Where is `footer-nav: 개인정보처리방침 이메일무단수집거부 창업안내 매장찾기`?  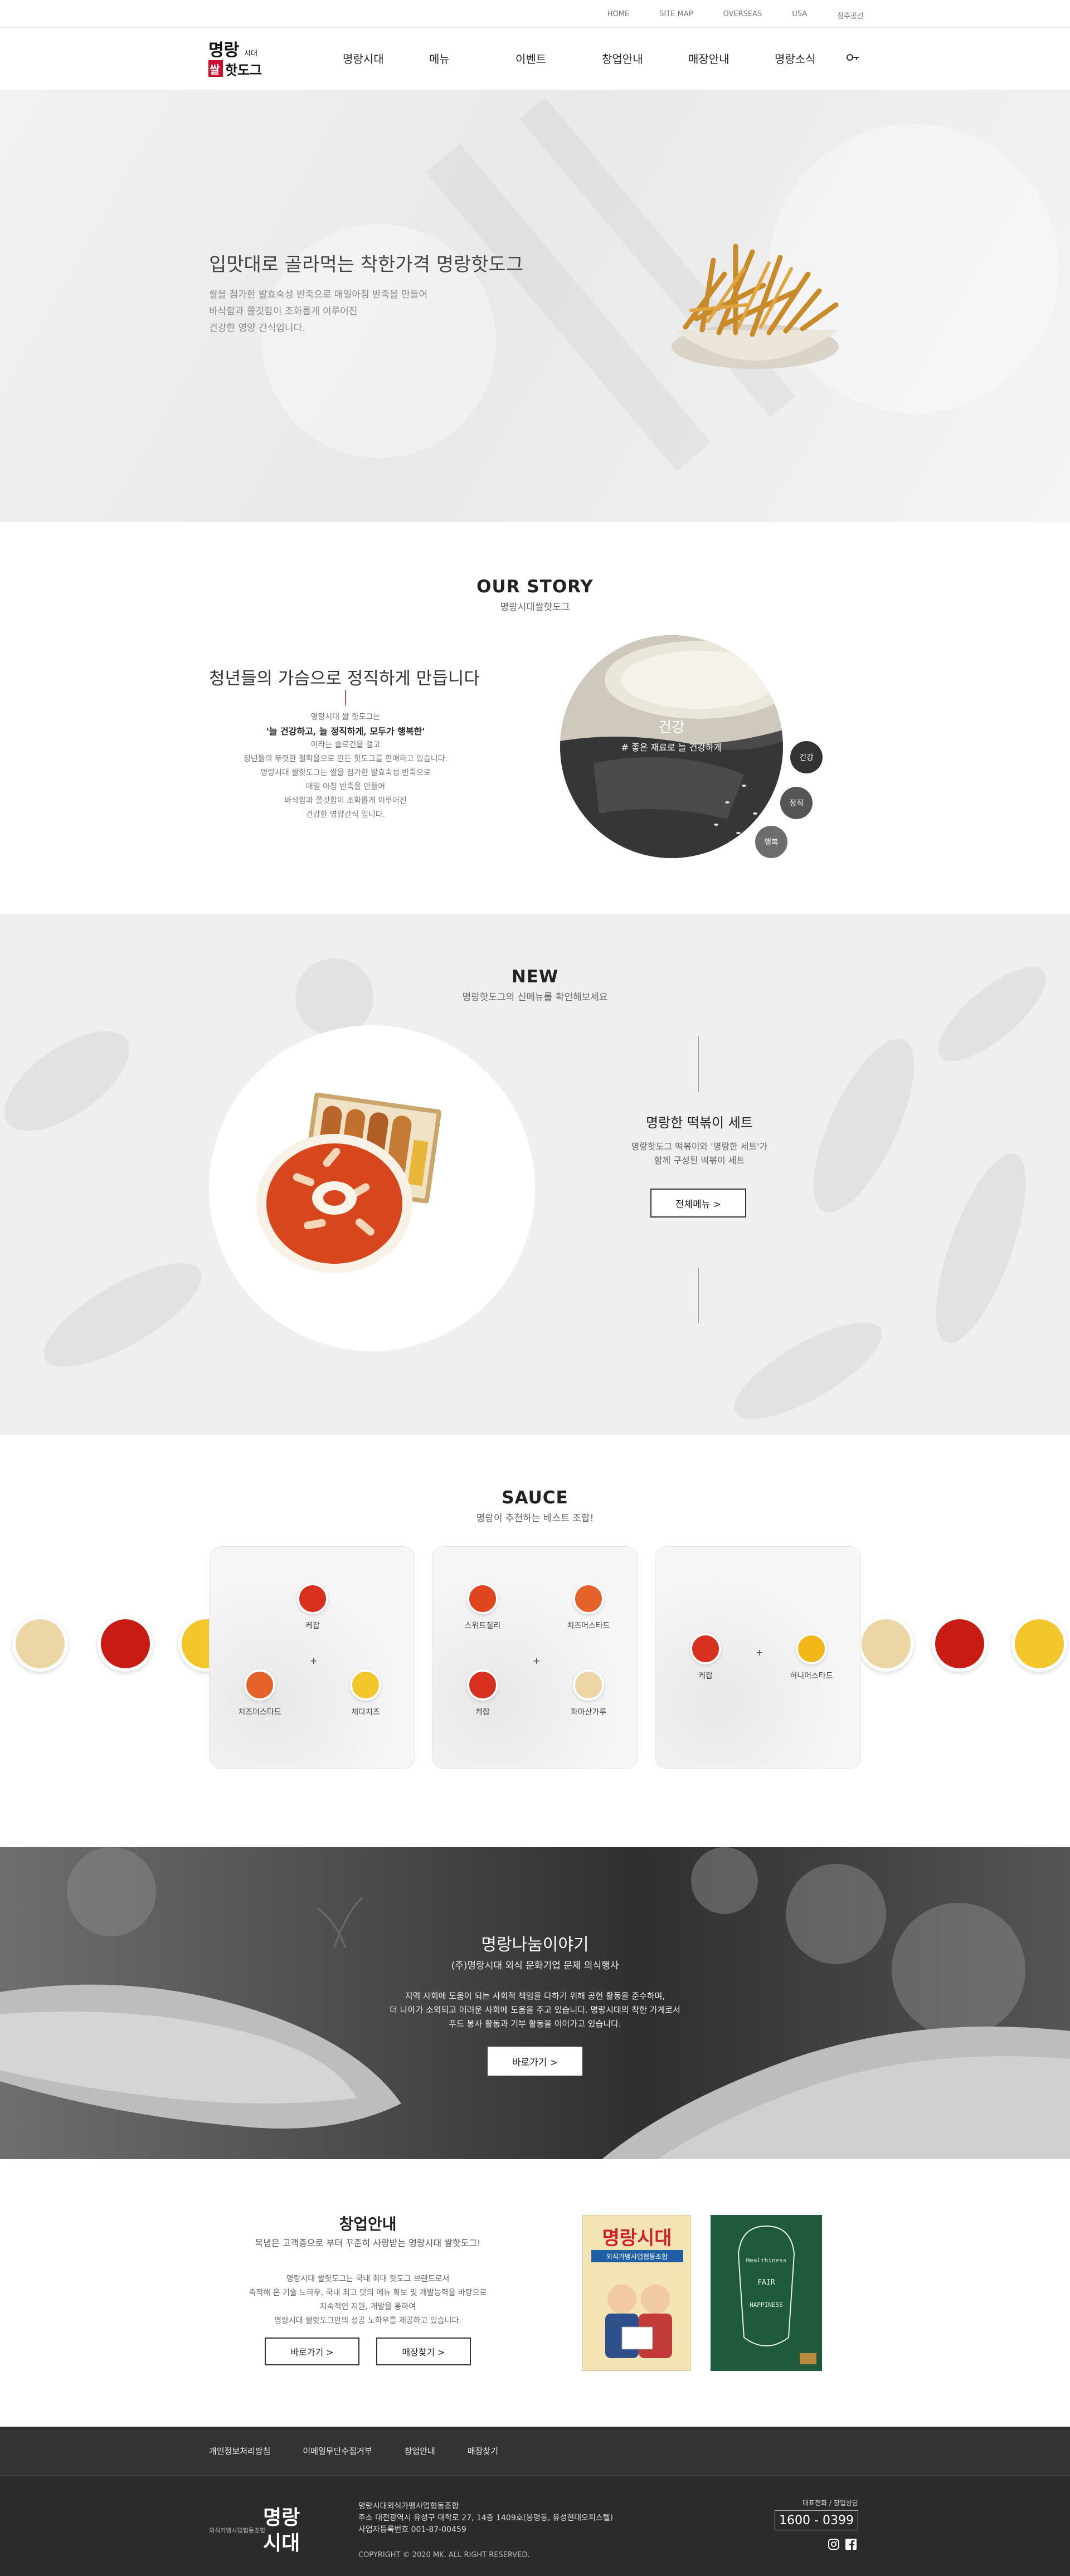
footer-nav: 개인정보처리방침 이메일무단수집거부 창업안내 매장찾기 is located at coordinates (535, 2452).